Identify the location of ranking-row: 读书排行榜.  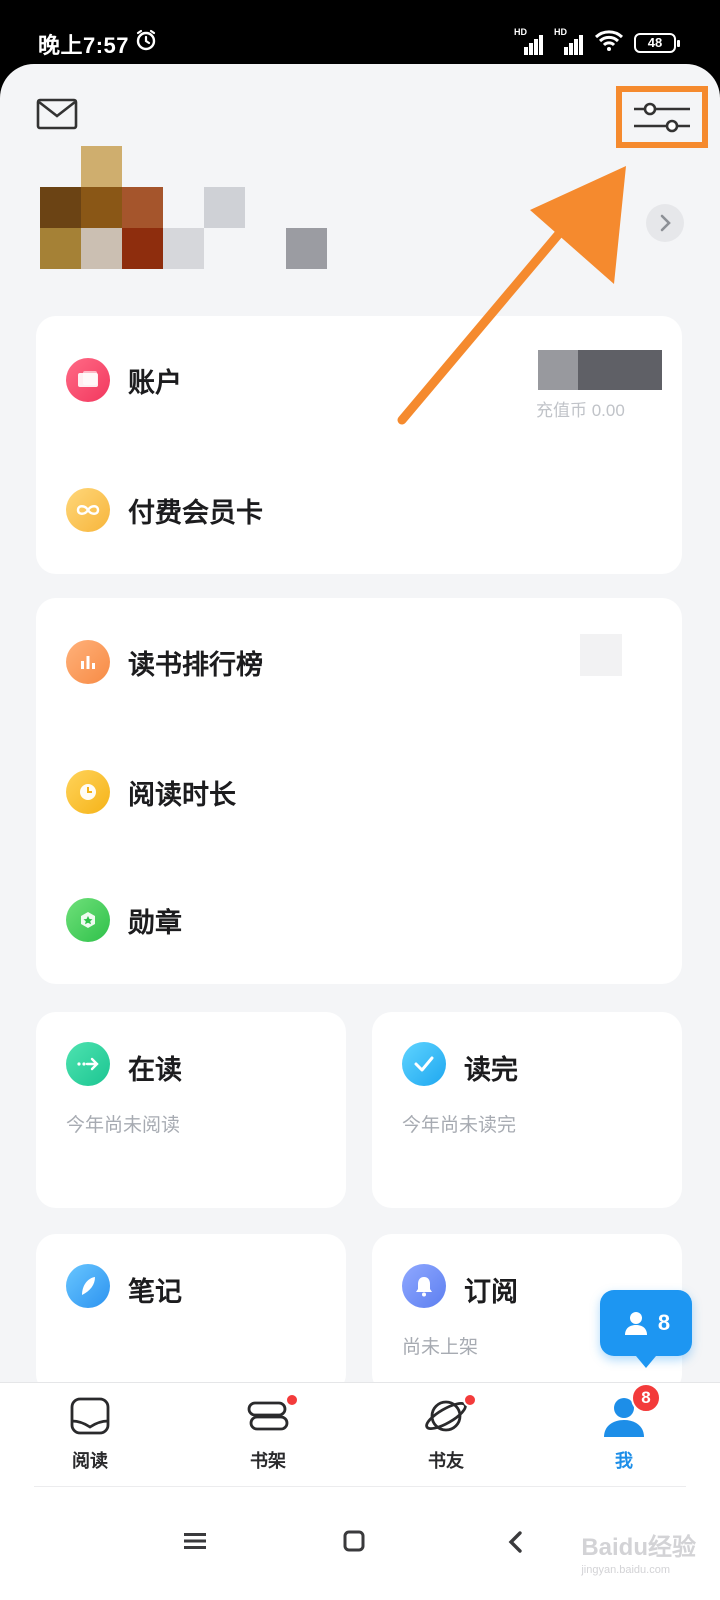
(164, 662).